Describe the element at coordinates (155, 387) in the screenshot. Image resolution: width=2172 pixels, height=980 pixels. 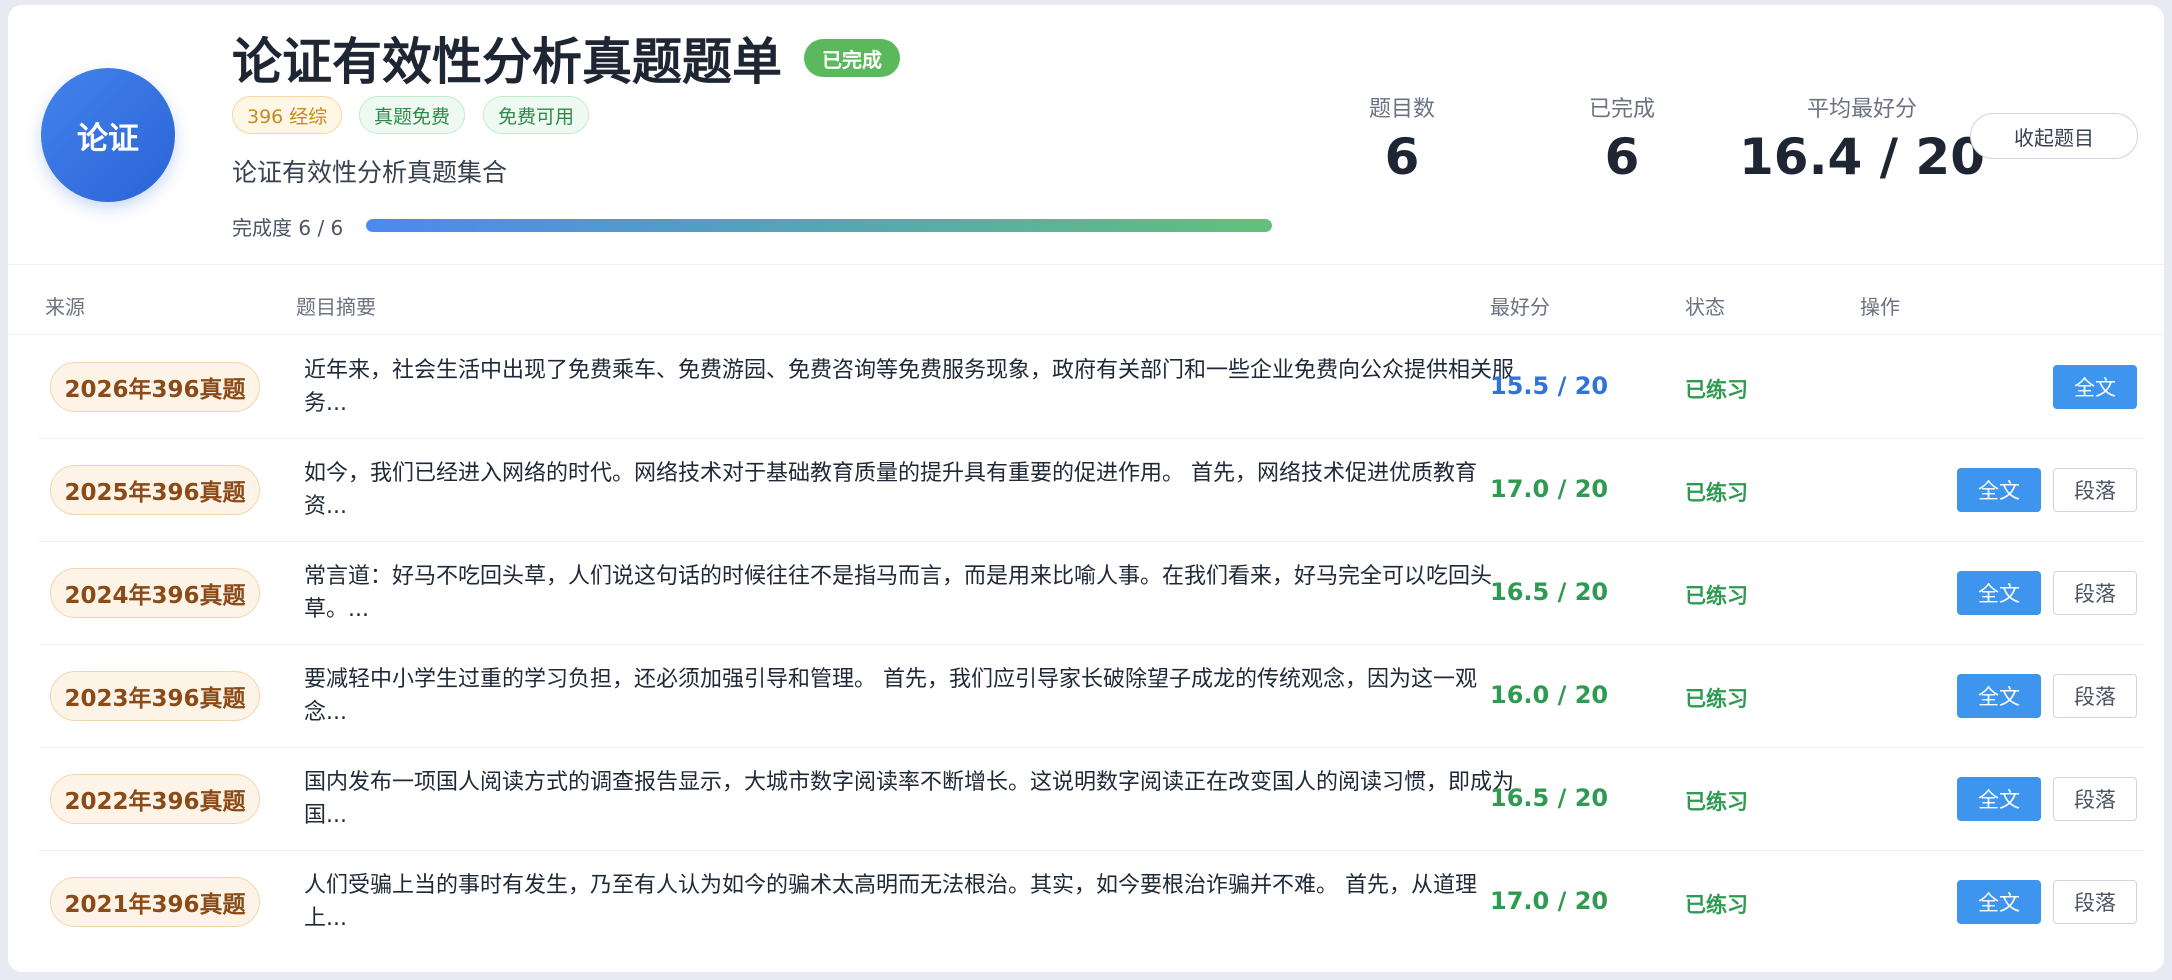
I see `source-badge: 2026年396真题` at that location.